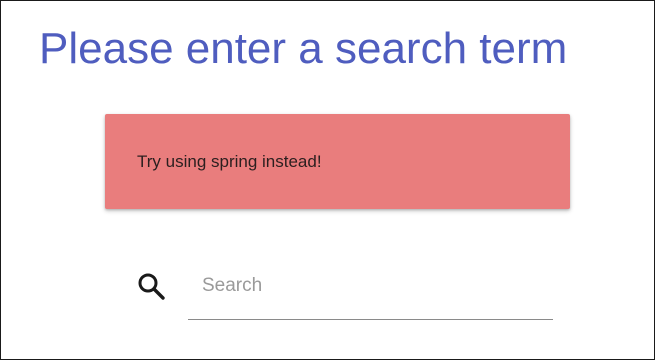  I want to click on search-icon, so click(152, 287).